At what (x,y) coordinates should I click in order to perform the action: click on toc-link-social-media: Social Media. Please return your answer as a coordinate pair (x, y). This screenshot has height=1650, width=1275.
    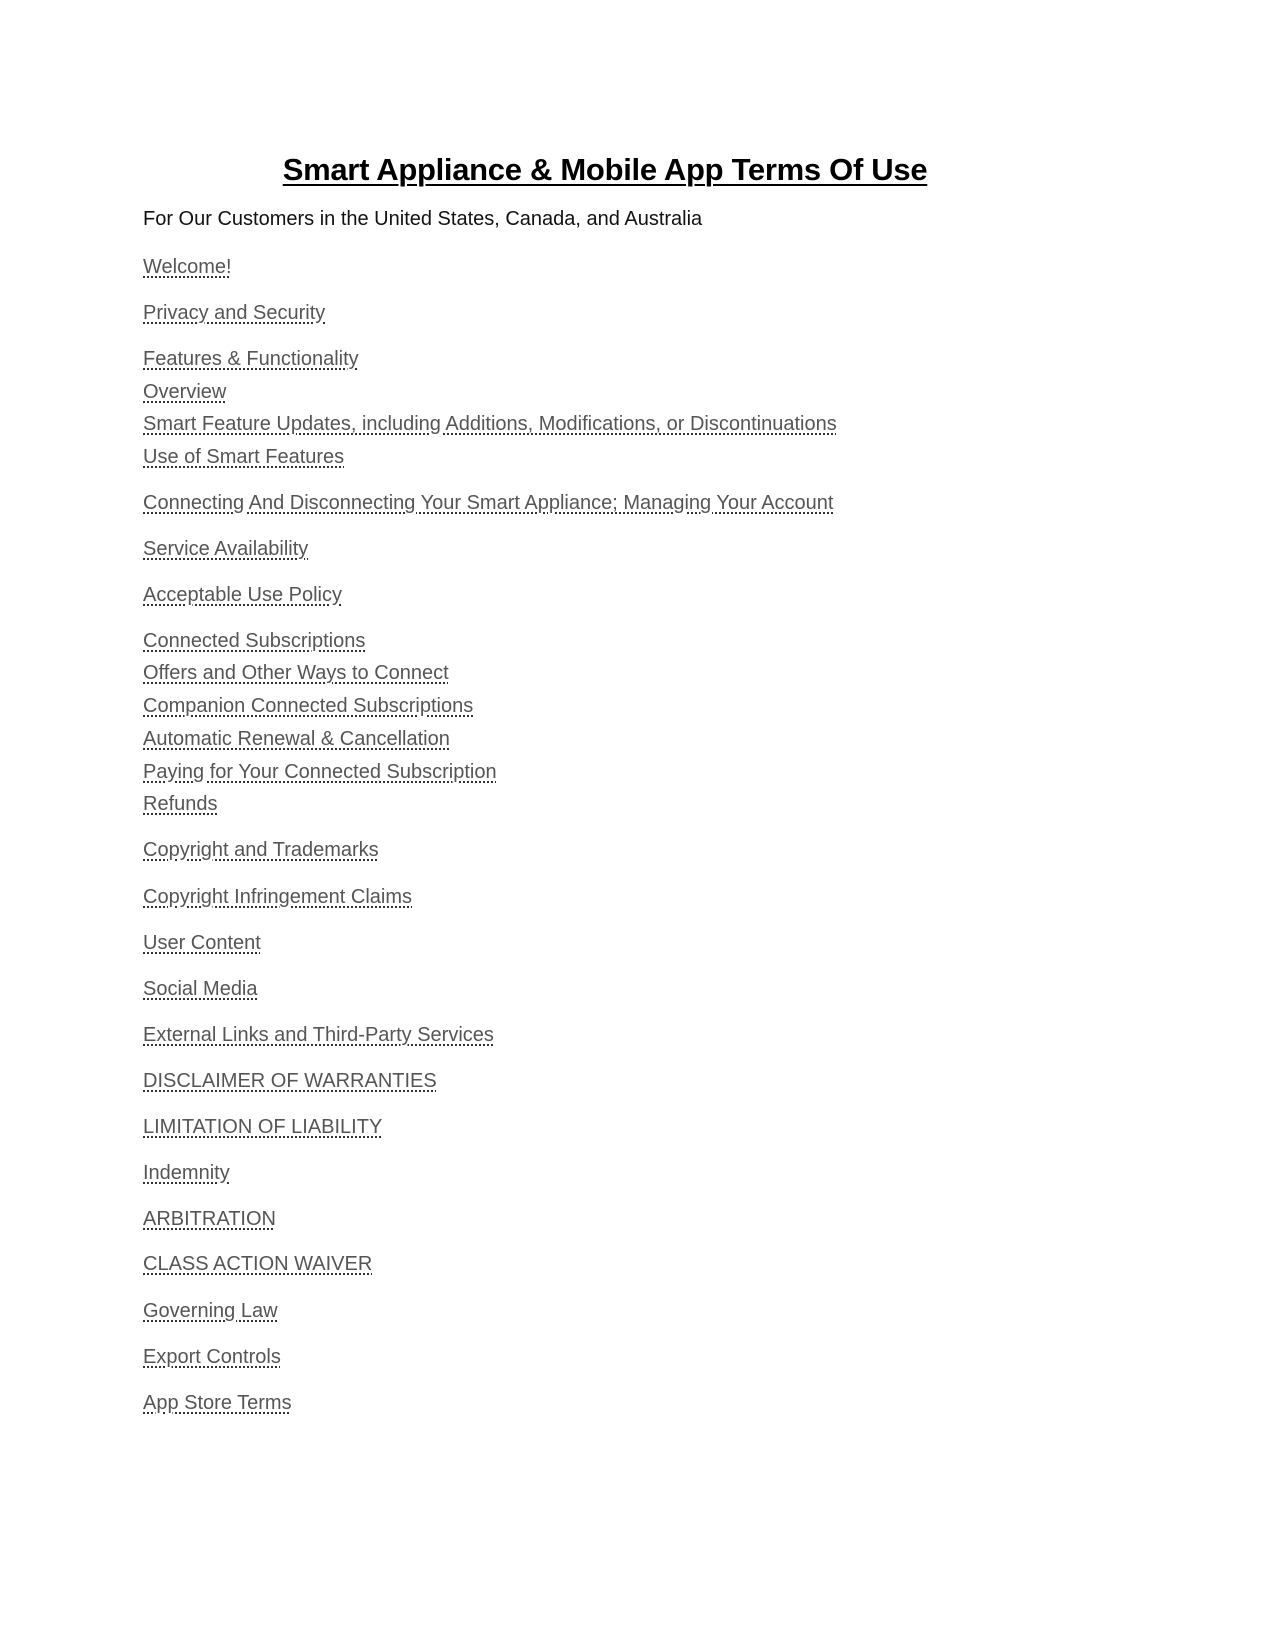
    Looking at the image, I should click on (200, 989).